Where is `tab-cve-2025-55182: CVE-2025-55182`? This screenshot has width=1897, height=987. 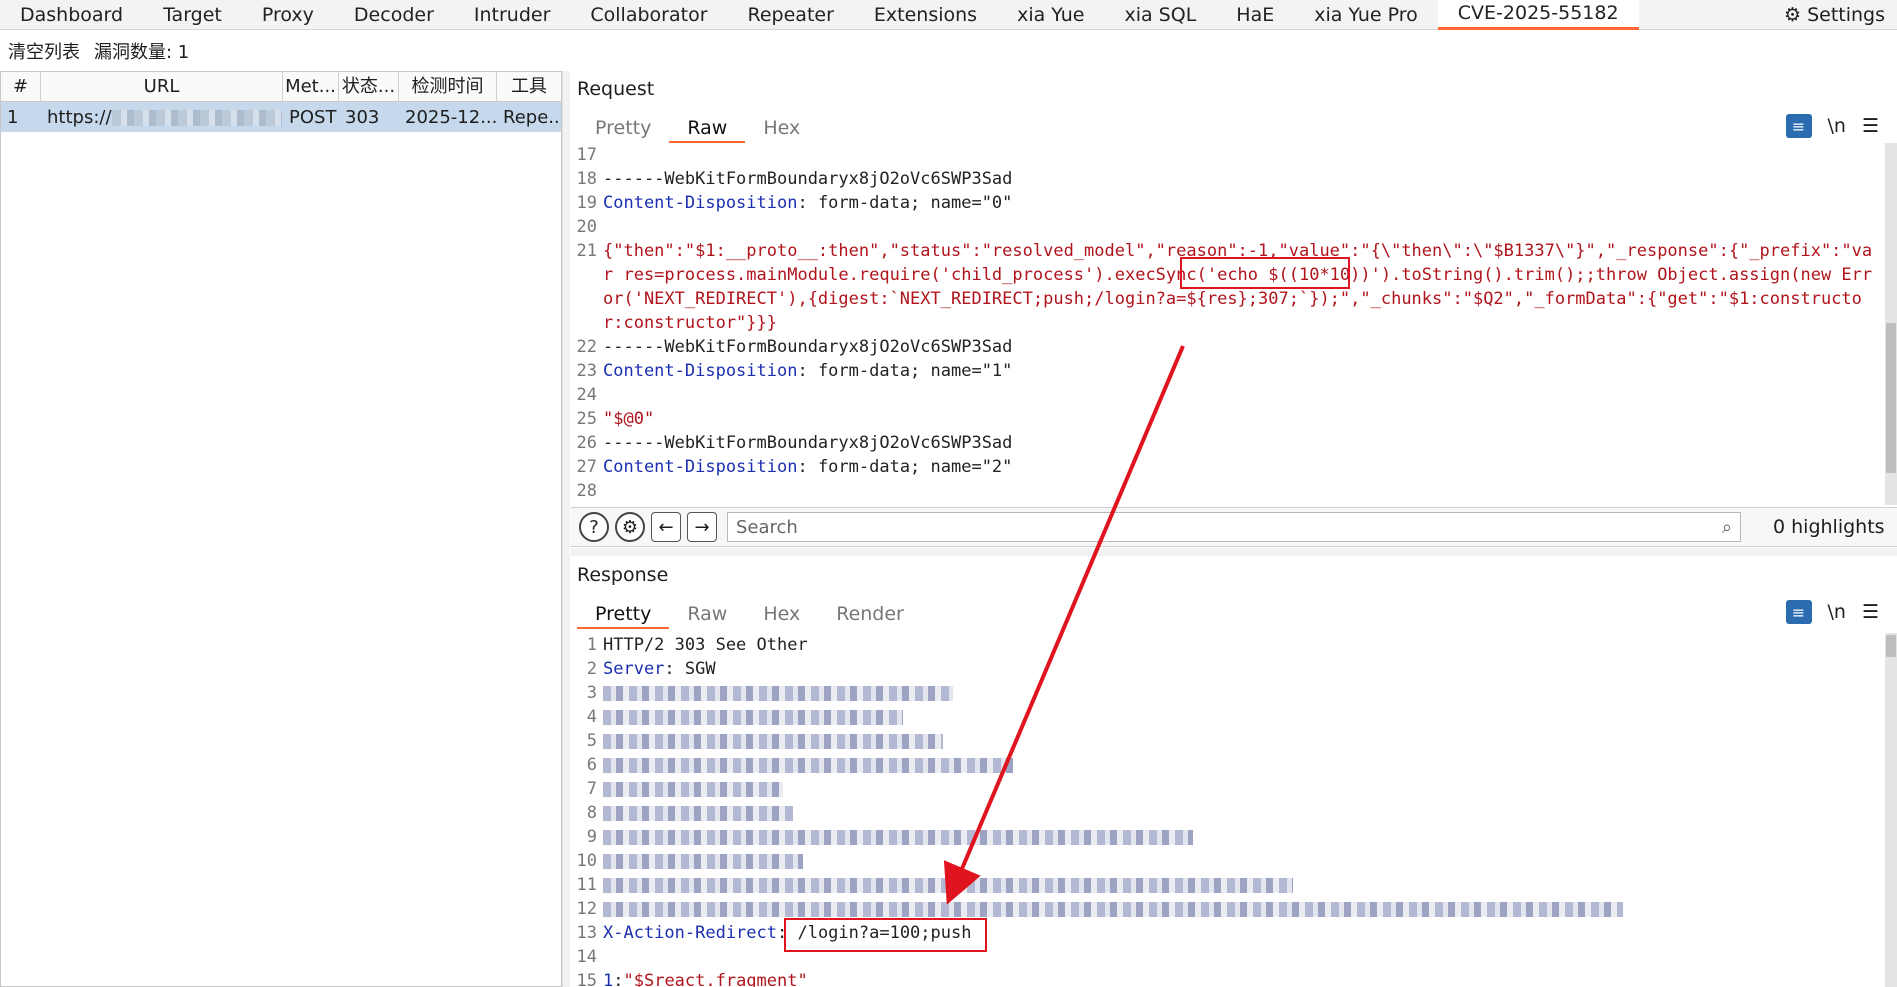
tab-cve-2025-55182: CVE-2025-55182 is located at coordinates (1538, 15).